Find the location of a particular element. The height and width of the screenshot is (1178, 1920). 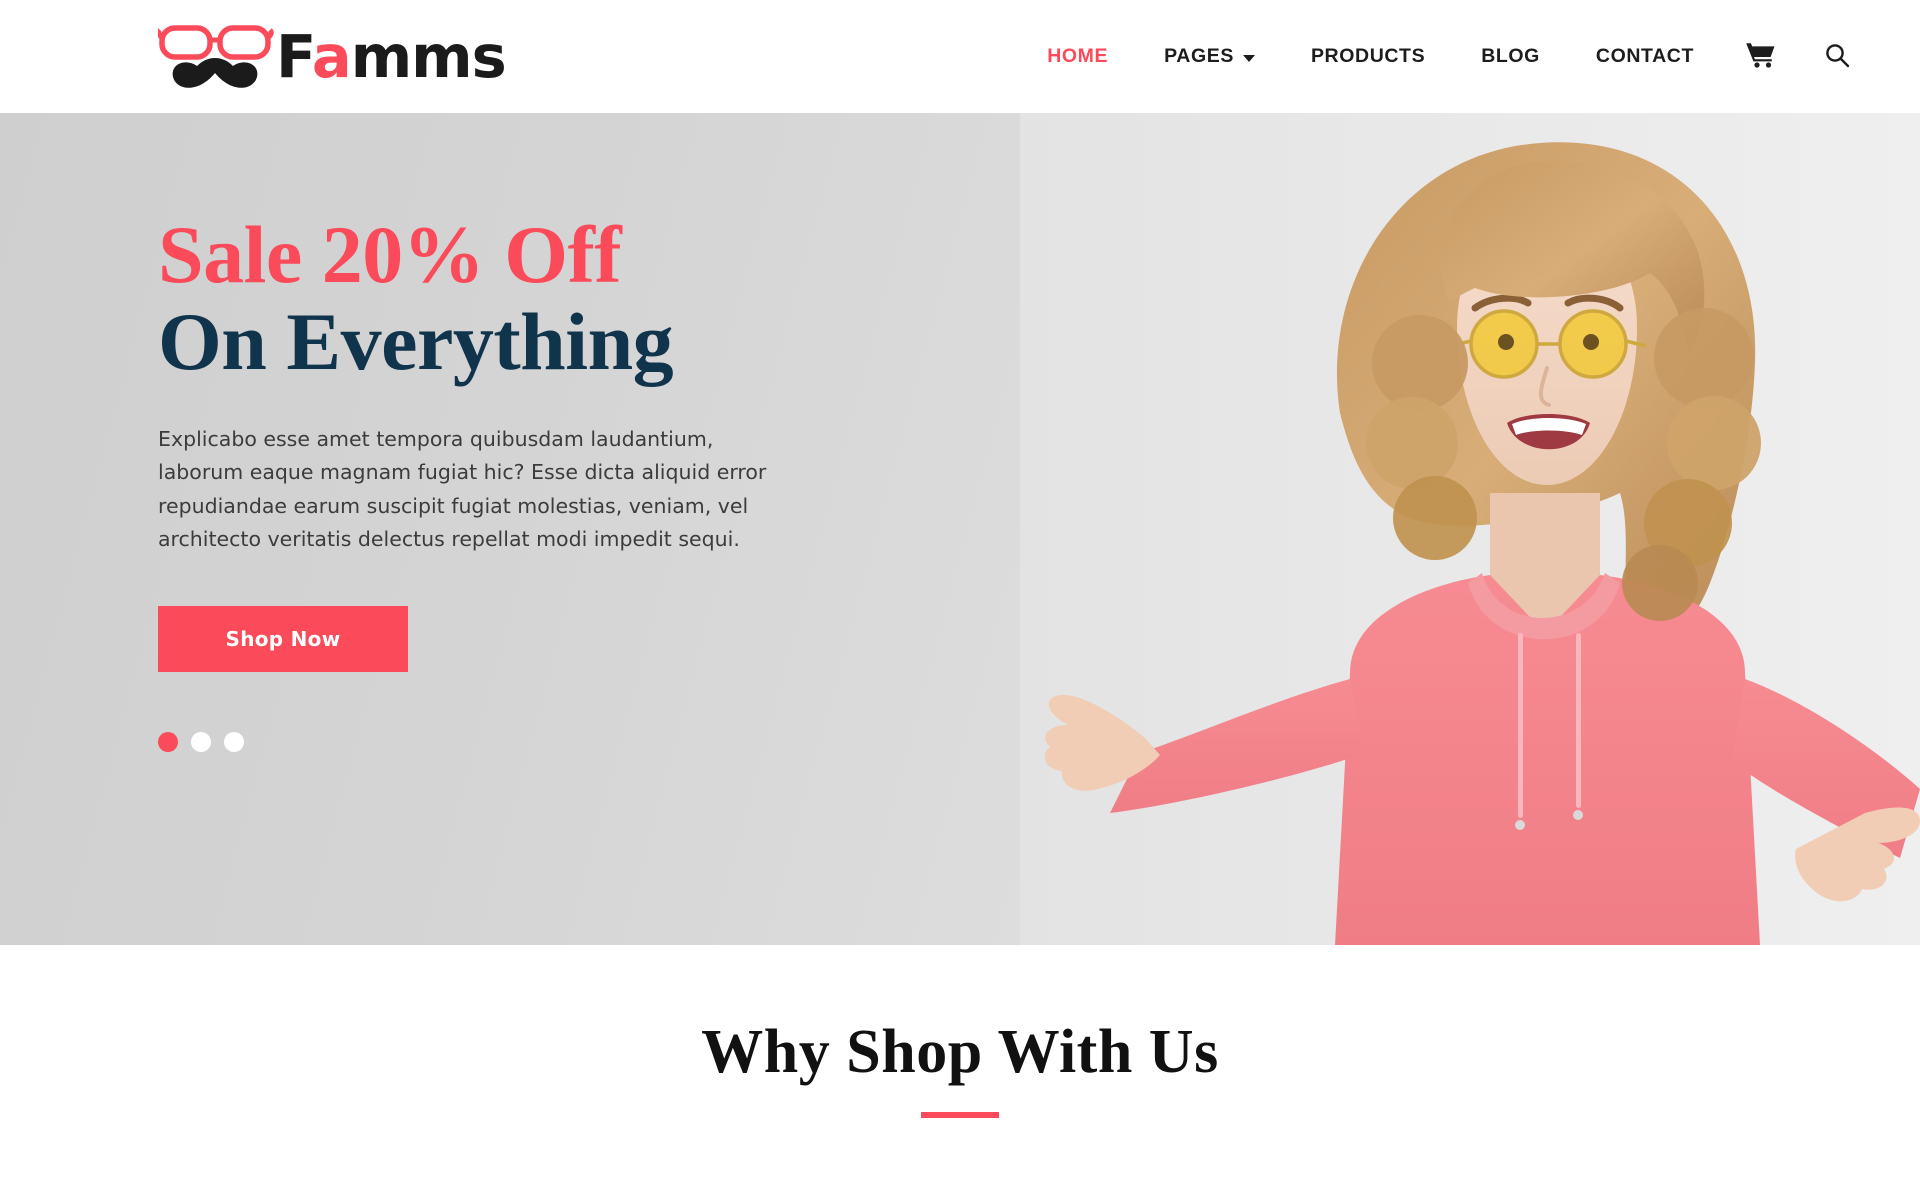

nav-label-pages: PAGES is located at coordinates (1199, 56).